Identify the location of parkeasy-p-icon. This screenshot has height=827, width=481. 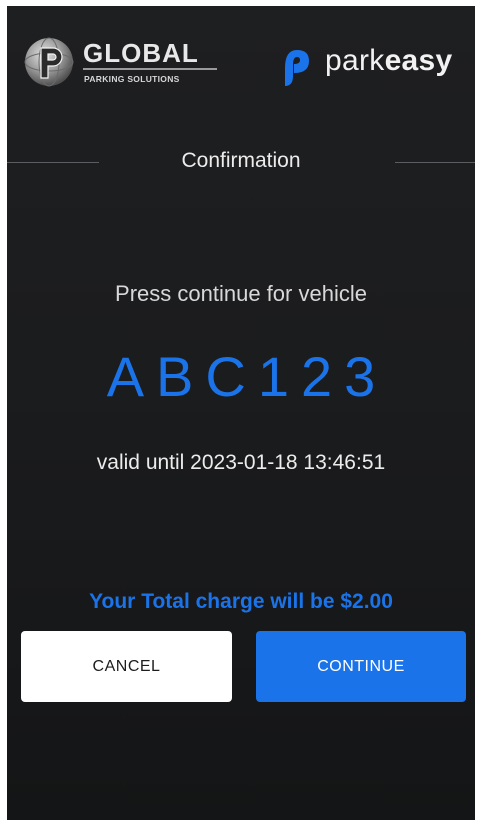
(297, 68).